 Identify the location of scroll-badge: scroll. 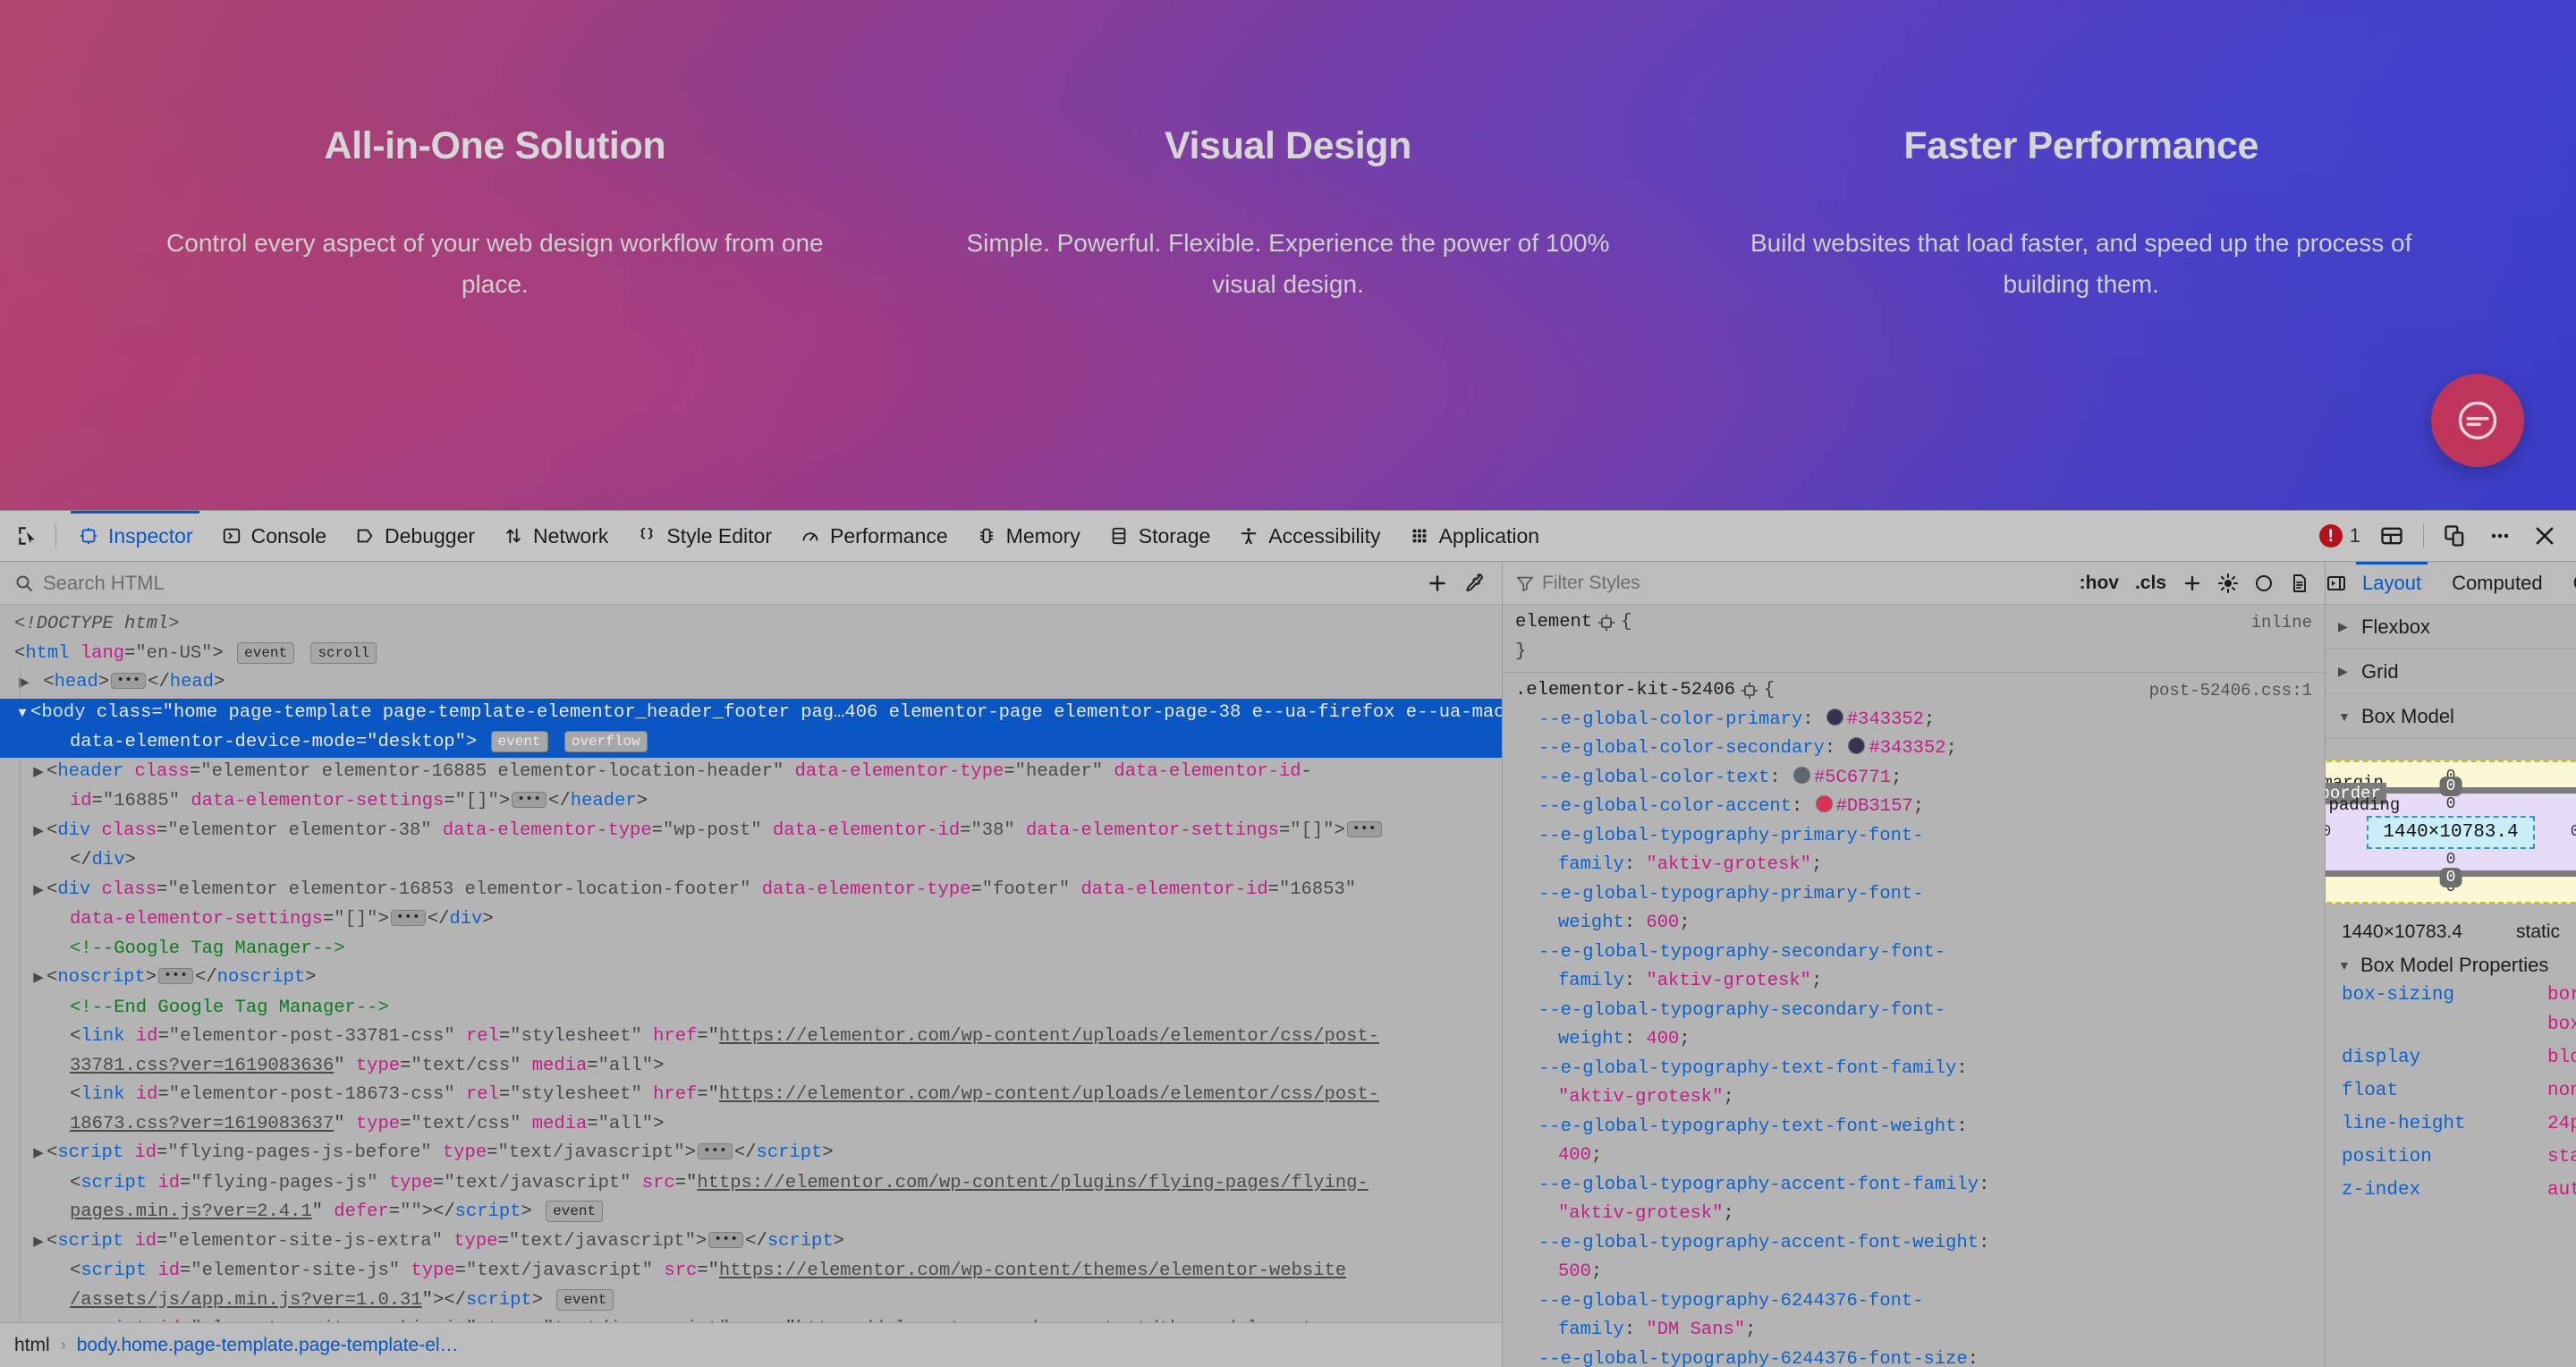
(343, 652).